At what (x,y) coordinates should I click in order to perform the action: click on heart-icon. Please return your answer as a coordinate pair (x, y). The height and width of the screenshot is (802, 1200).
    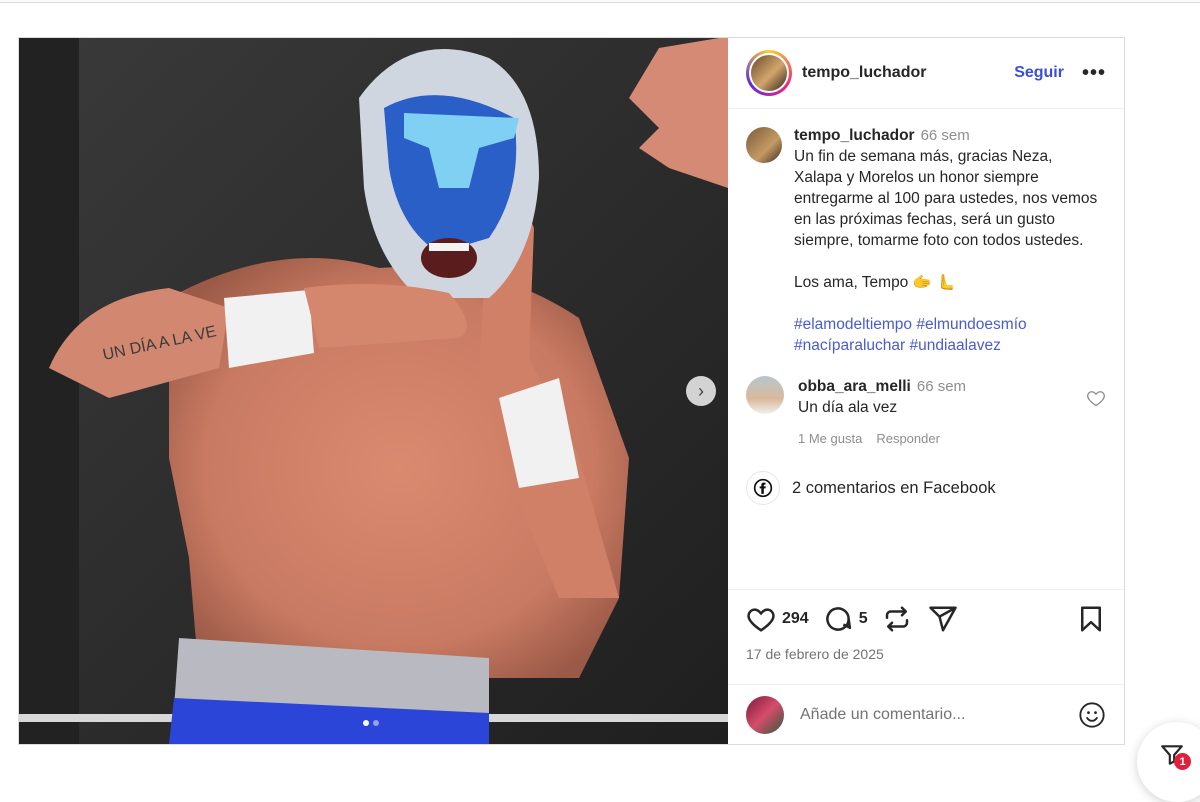
    Looking at the image, I should click on (761, 619).